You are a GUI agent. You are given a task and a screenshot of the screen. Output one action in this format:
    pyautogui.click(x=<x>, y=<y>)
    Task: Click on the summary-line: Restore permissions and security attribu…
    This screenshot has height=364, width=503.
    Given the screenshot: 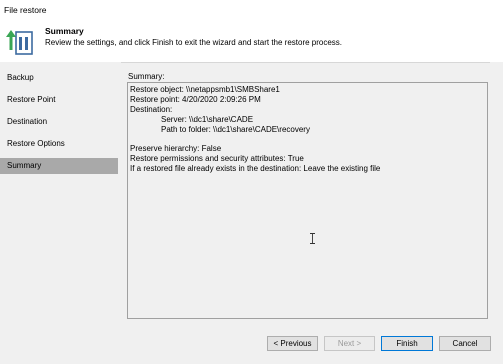 What is the action you would take?
    pyautogui.click(x=217, y=158)
    